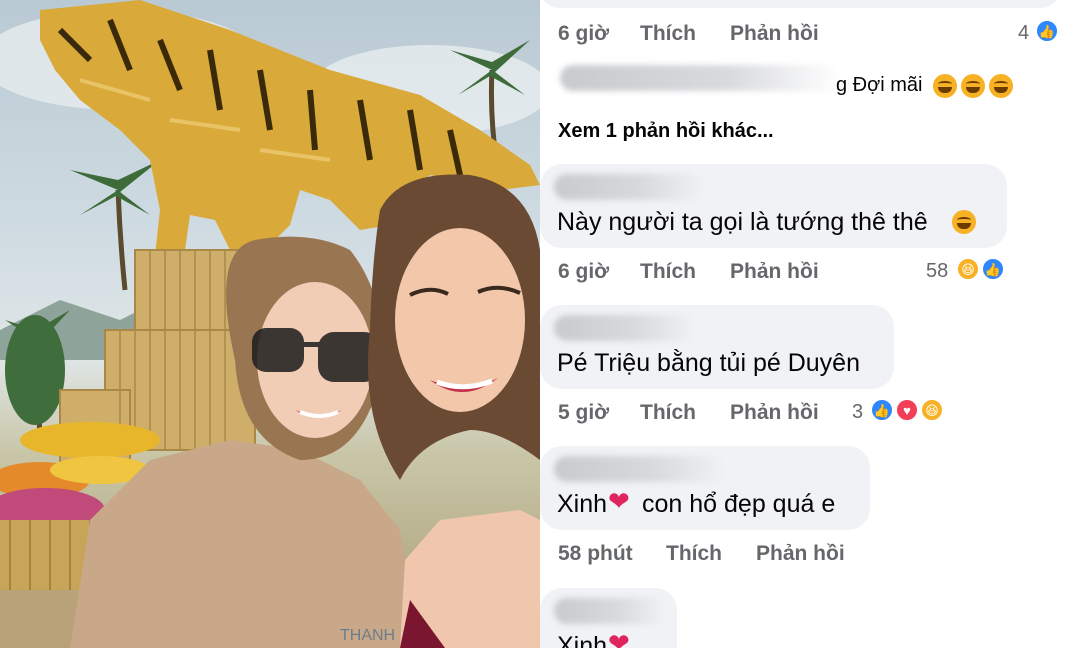  Describe the element at coordinates (739, 504) in the screenshot. I see `comment-text: con hổ đẹp quá e` at that location.